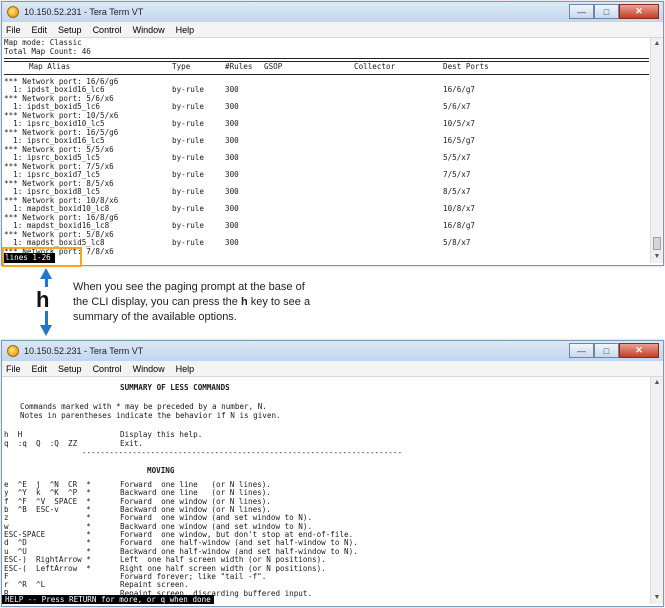 The image size is (665, 608). What do you see at coordinates (457, 191) in the screenshot?
I see `dest-ports-cell: 8/5/x7` at bounding box center [457, 191].